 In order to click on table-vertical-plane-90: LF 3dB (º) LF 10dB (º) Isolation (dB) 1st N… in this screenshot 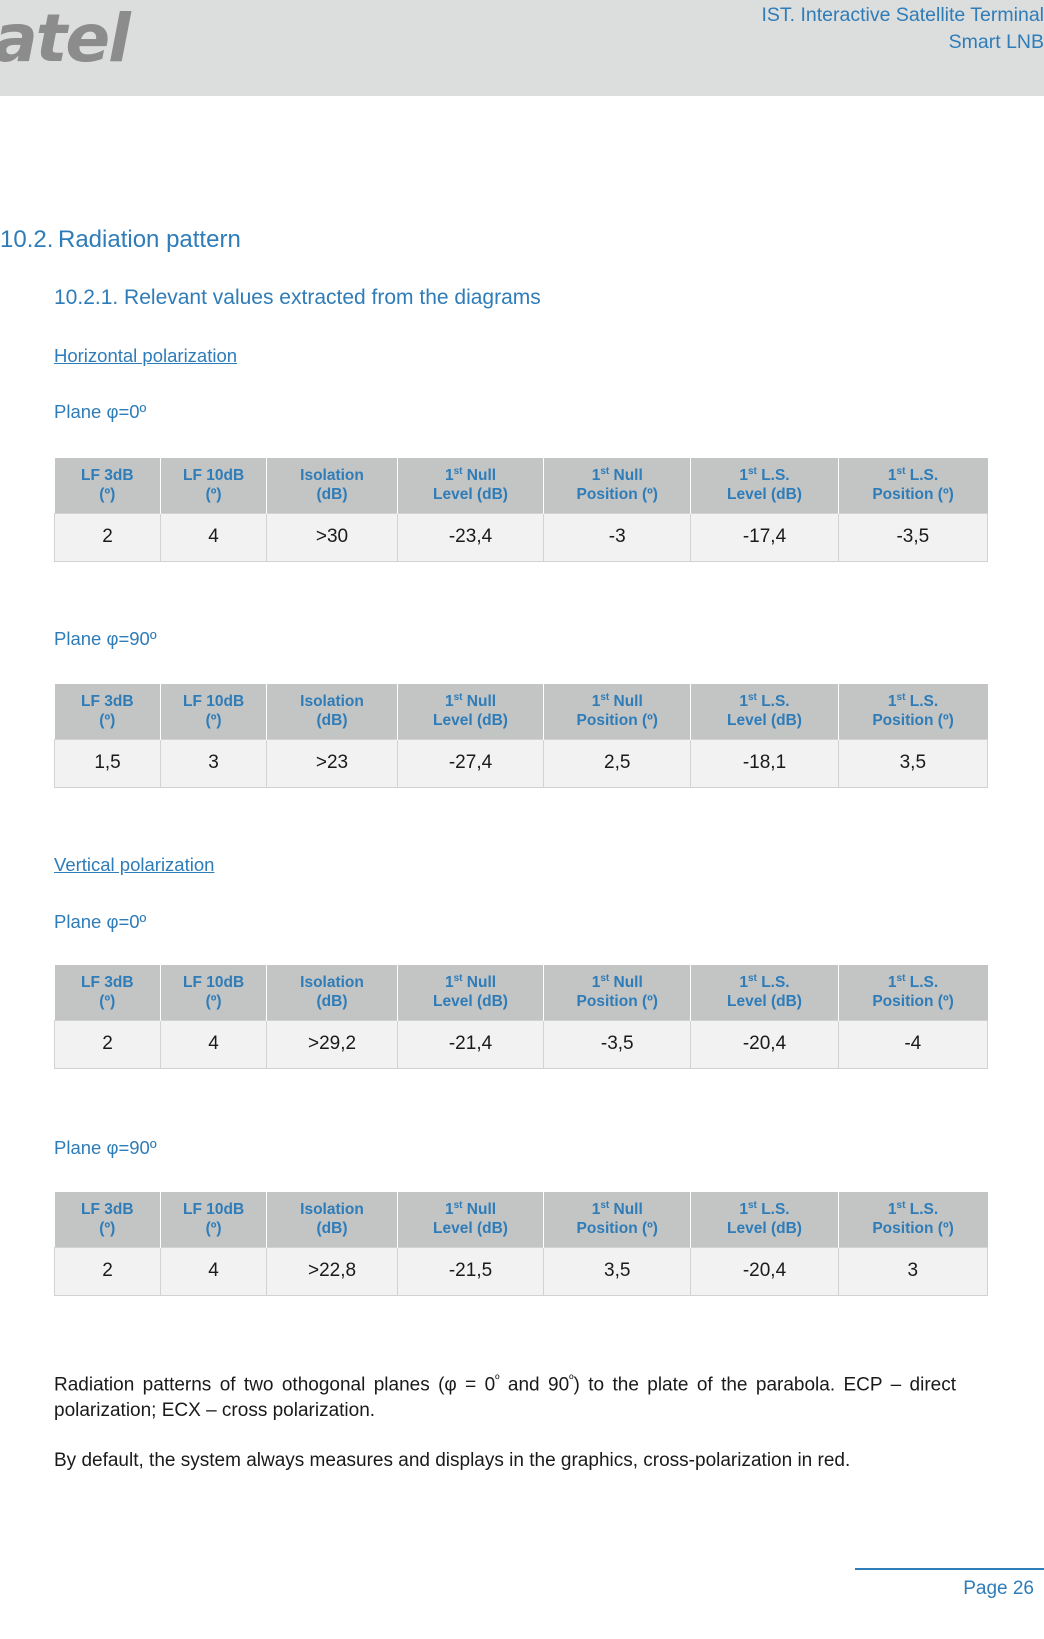, I will do `click(521, 1244)`.